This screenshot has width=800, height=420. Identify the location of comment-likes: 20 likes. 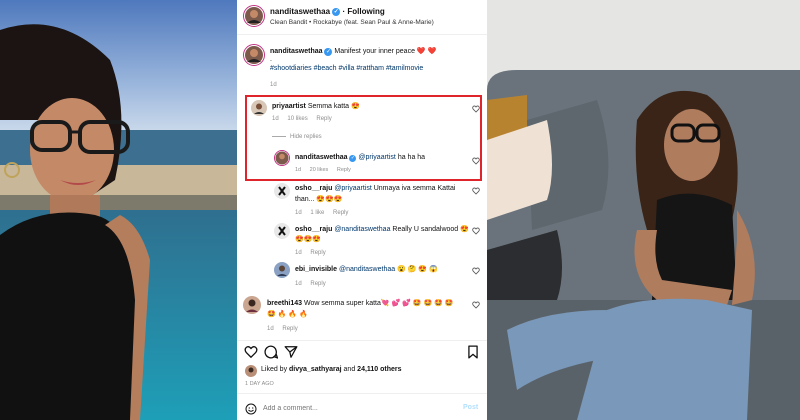
(319, 170).